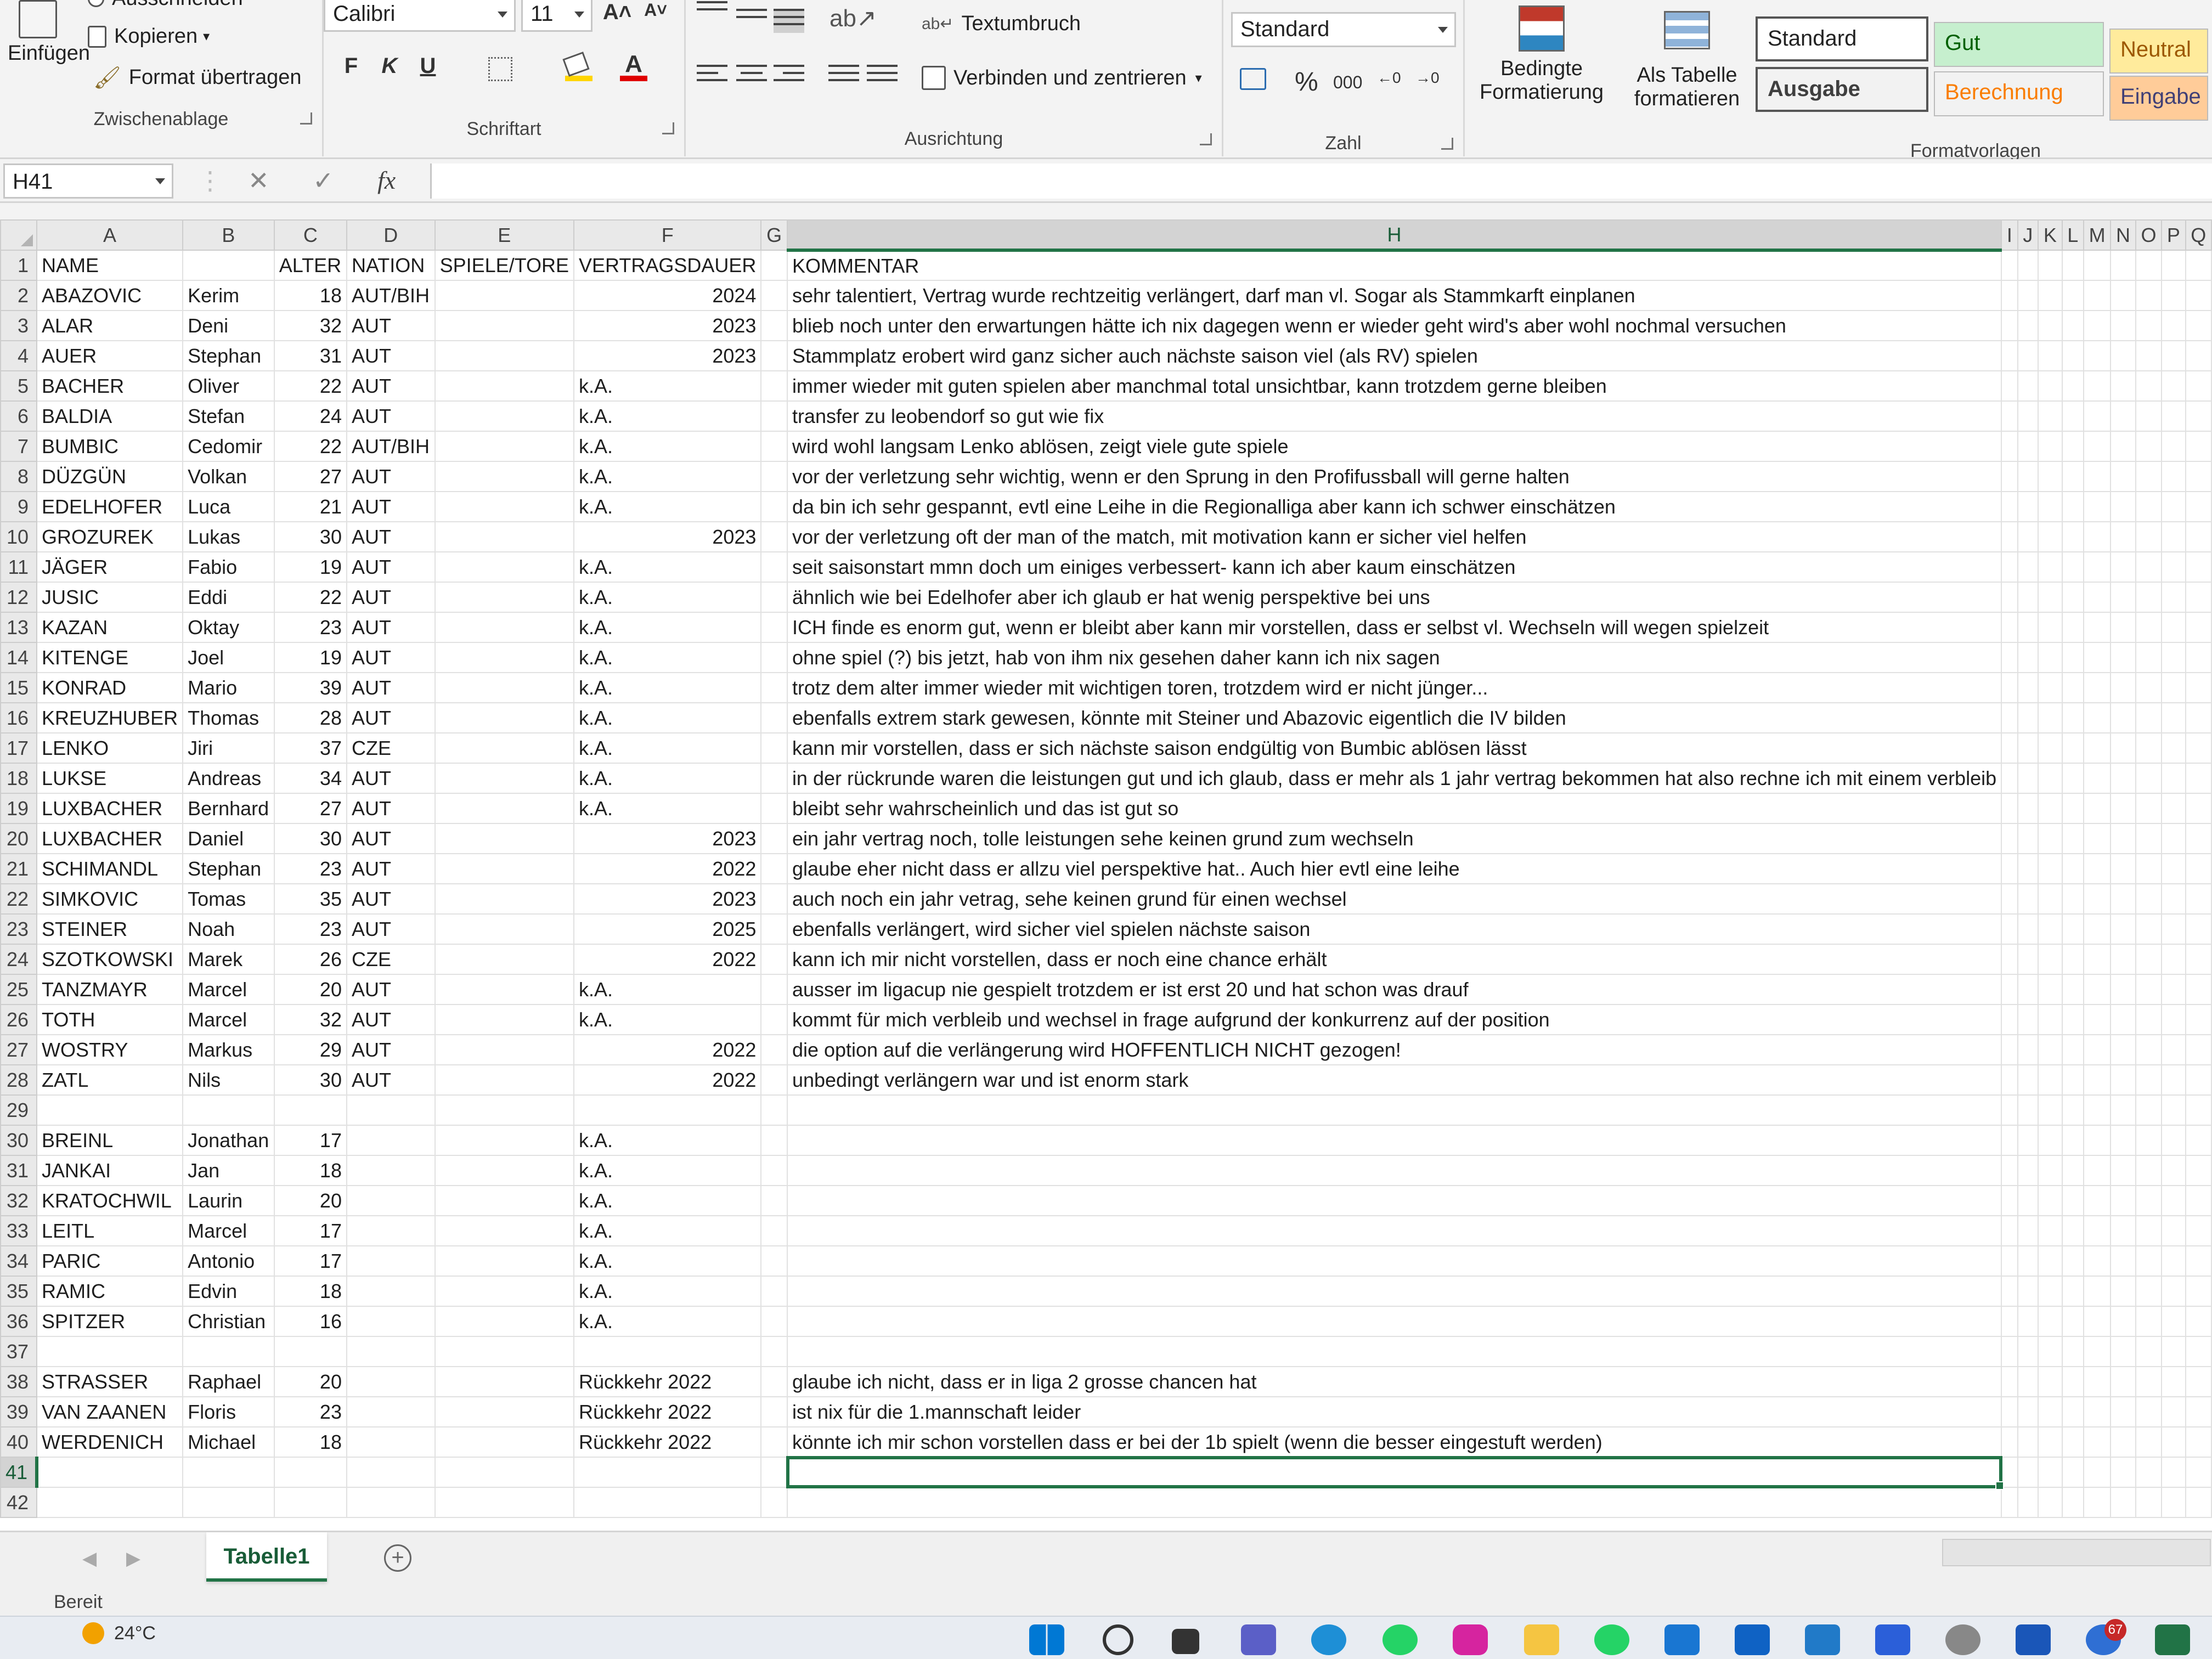 The height and width of the screenshot is (1659, 2212). Describe the element at coordinates (2073, 295) in the screenshot. I see `cell-l2` at that location.